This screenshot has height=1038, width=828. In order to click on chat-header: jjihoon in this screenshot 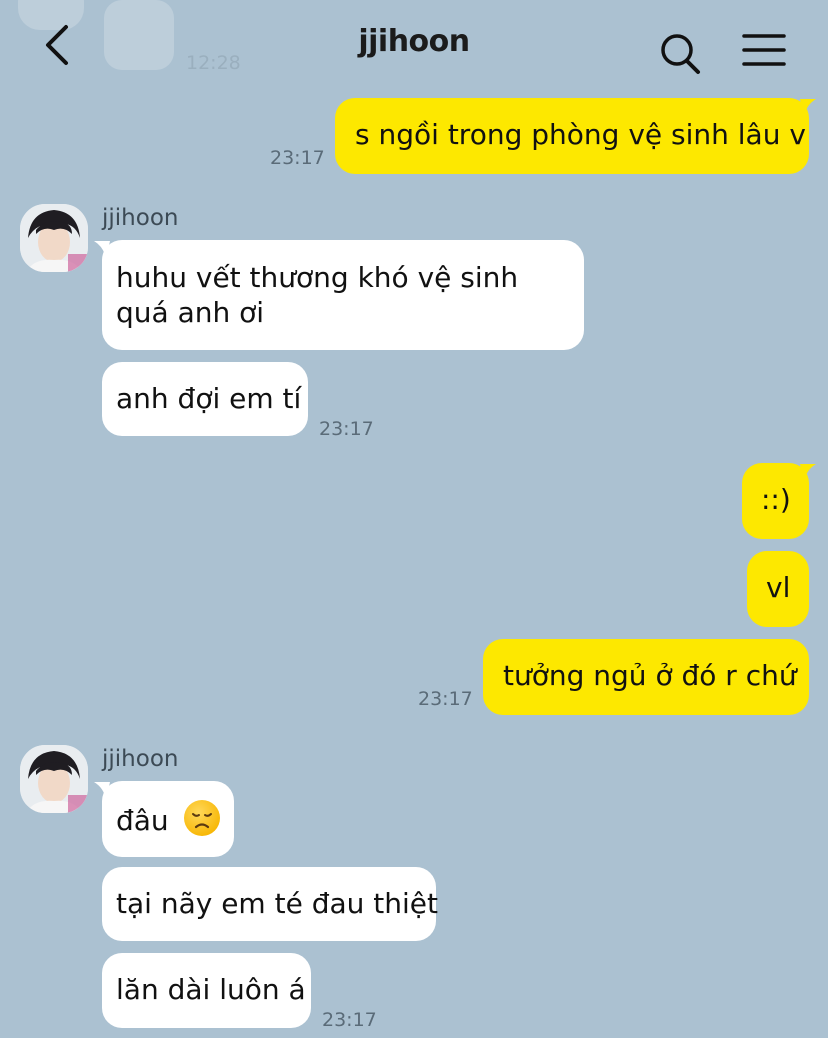, I will do `click(414, 46)`.